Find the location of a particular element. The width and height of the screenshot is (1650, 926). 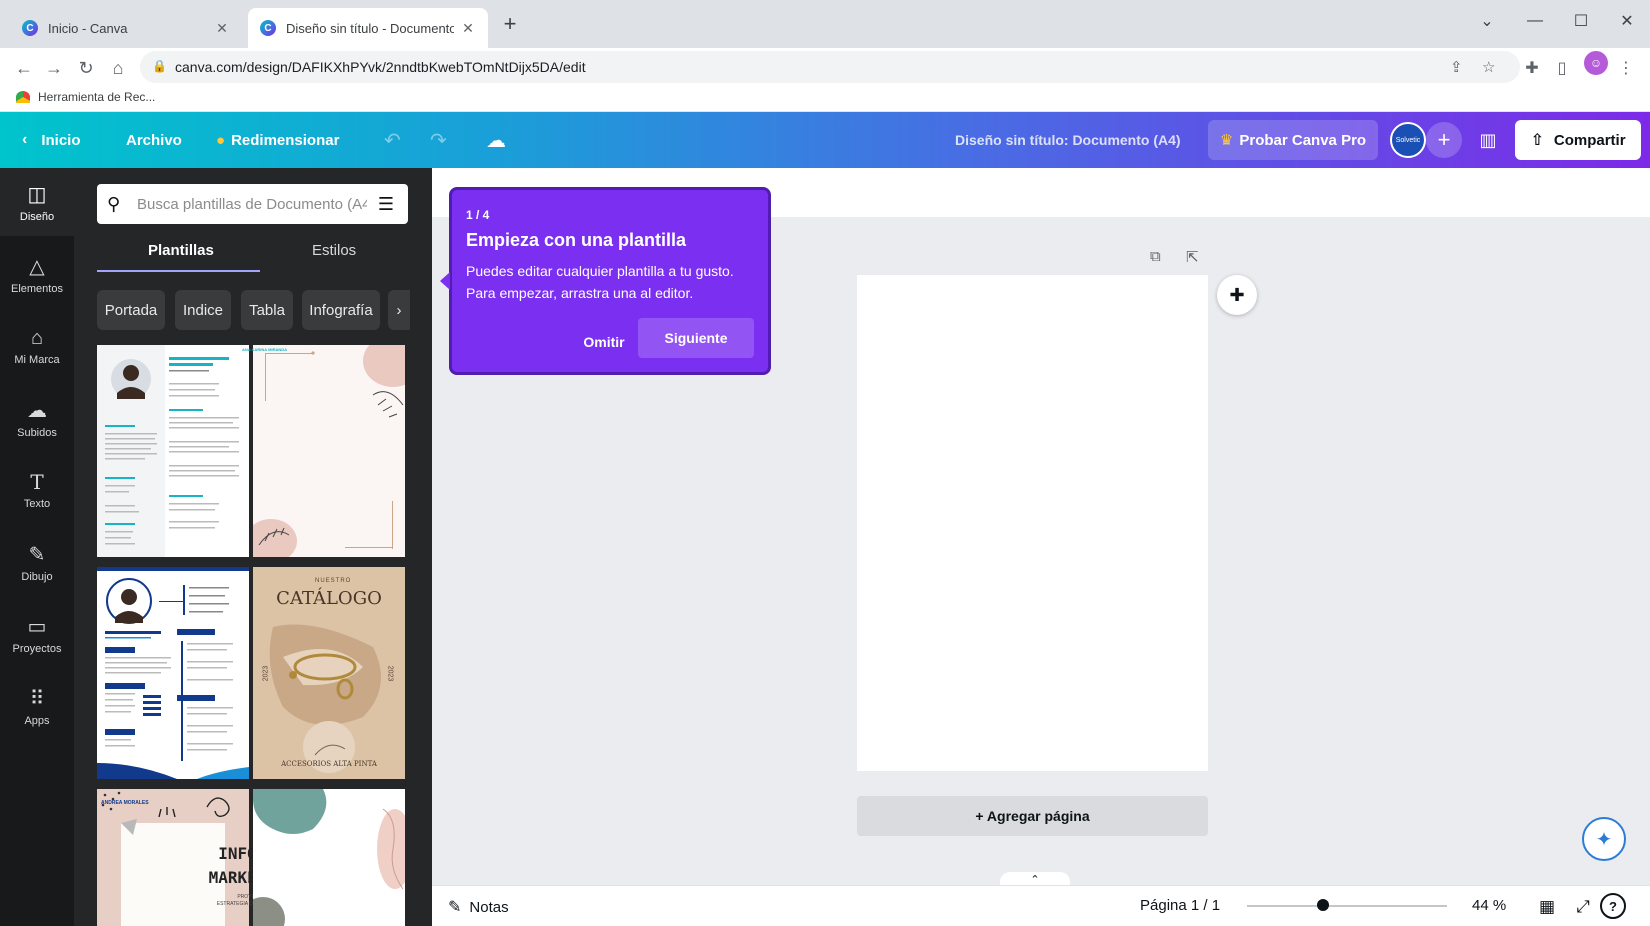

design-page is located at coordinates (1032, 523).